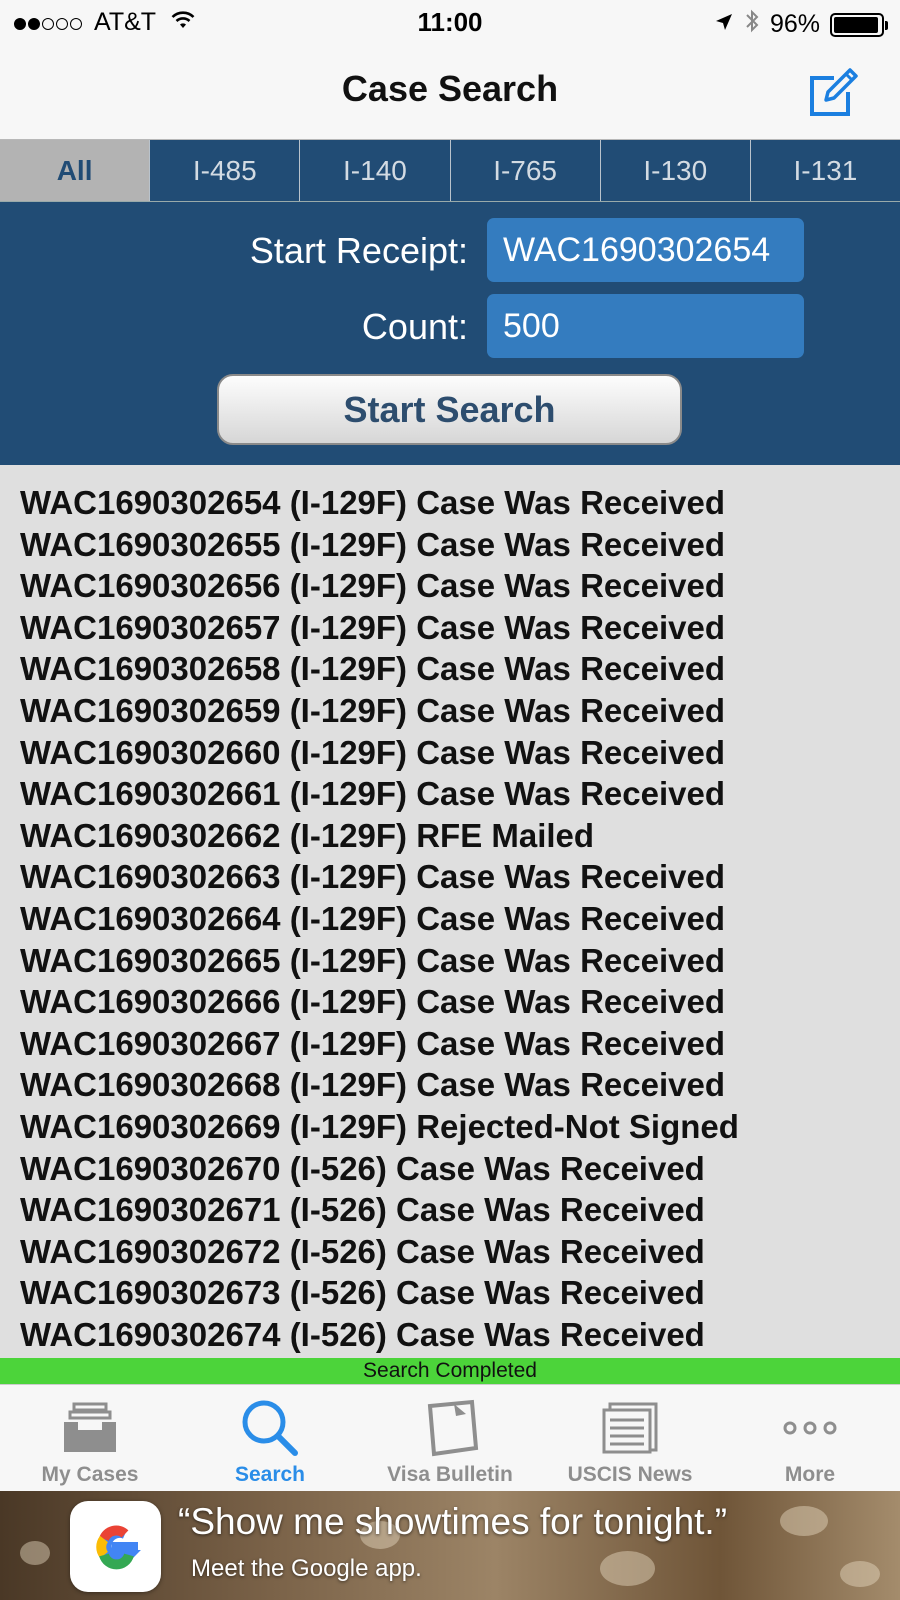 This screenshot has width=900, height=1600. I want to click on tabbar-label: Search, so click(270, 1474).